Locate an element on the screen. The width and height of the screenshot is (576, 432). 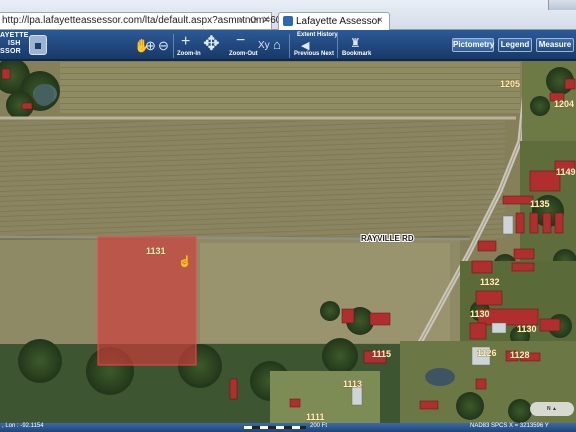
pictometry-button: Pictometry is located at coordinates (473, 45).